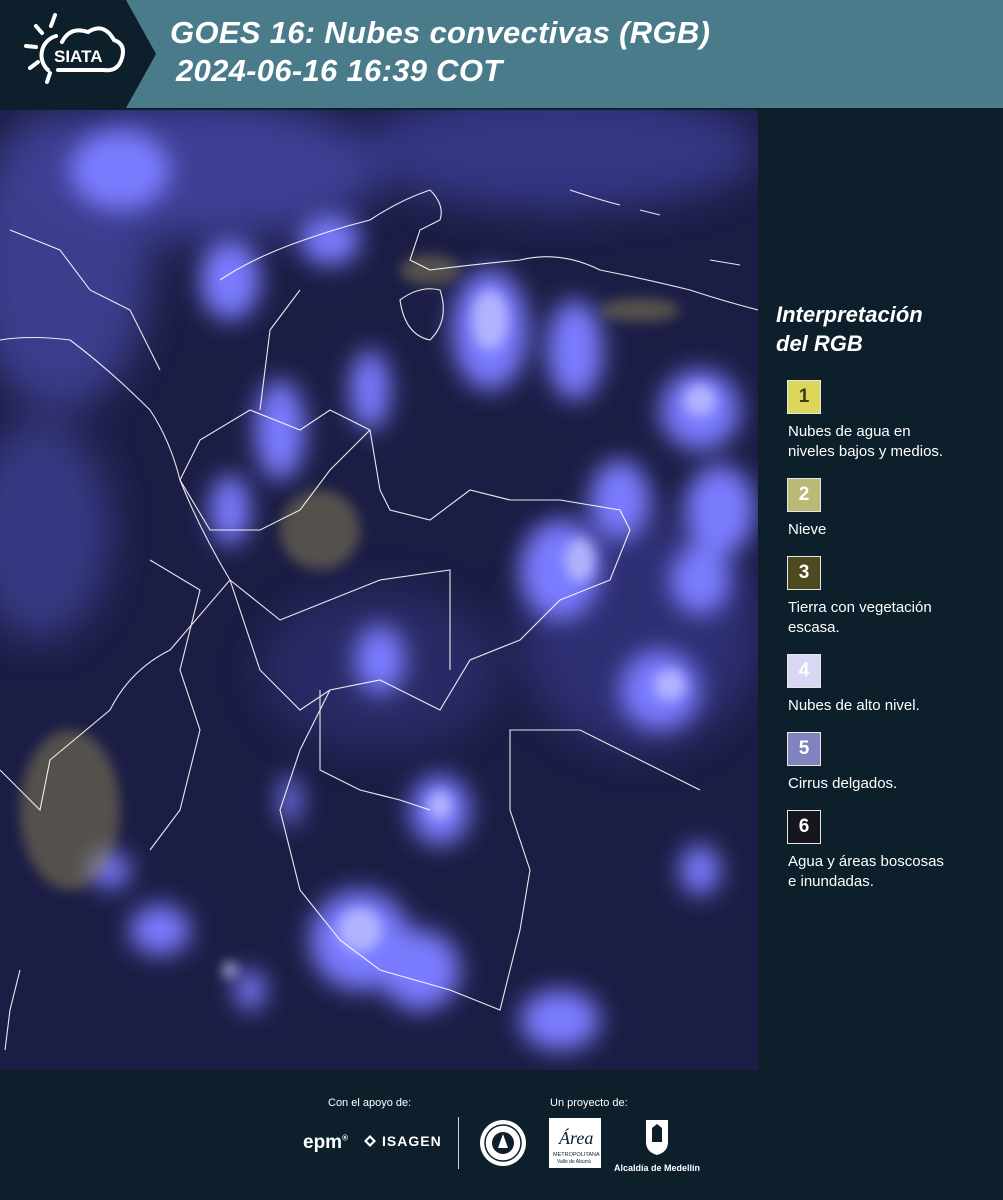 Image resolution: width=1003 pixels, height=1200 pixels. What do you see at coordinates (886, 763) in the screenshot?
I see `legend-item: 5 Cirrus delgados.` at bounding box center [886, 763].